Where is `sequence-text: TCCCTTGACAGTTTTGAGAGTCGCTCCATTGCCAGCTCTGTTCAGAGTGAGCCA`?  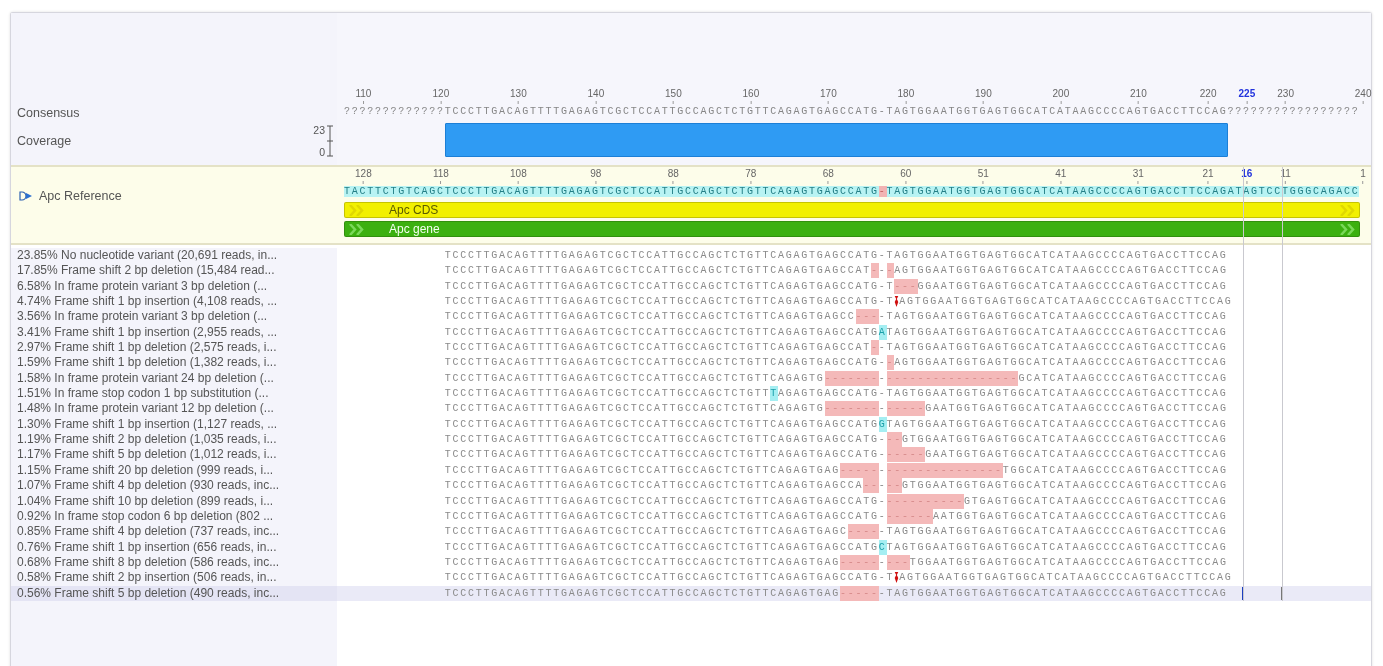
sequence-text: TCCCTTGACAGTTTTGAGAGTCGCTCCATTGCCAGCTCTGTTCAGAGTGAGCCA is located at coordinates (654, 486).